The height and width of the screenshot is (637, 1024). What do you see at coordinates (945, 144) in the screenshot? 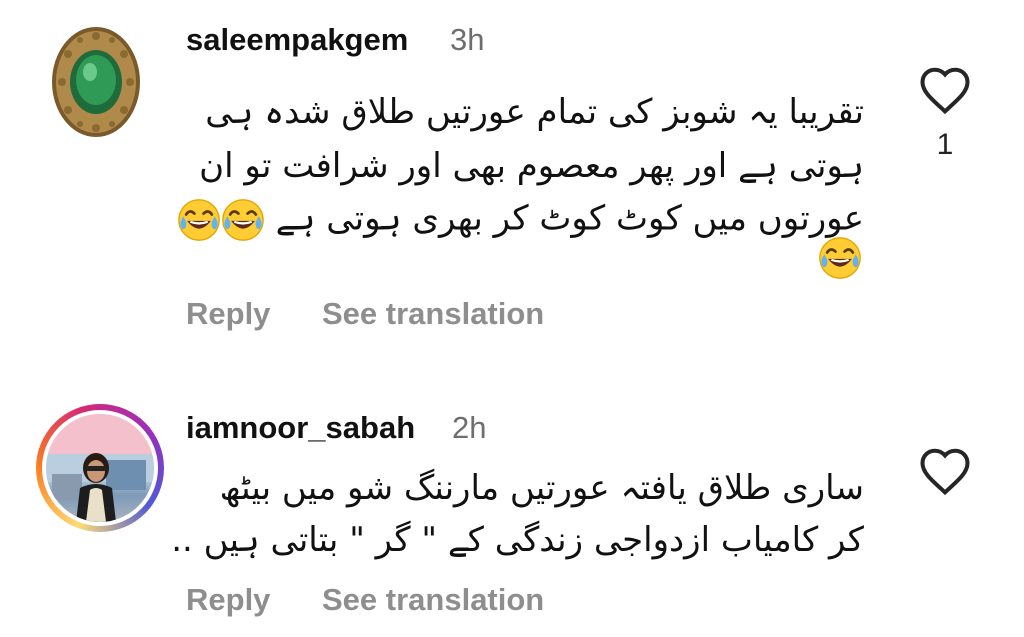
I see `like-count: 1` at bounding box center [945, 144].